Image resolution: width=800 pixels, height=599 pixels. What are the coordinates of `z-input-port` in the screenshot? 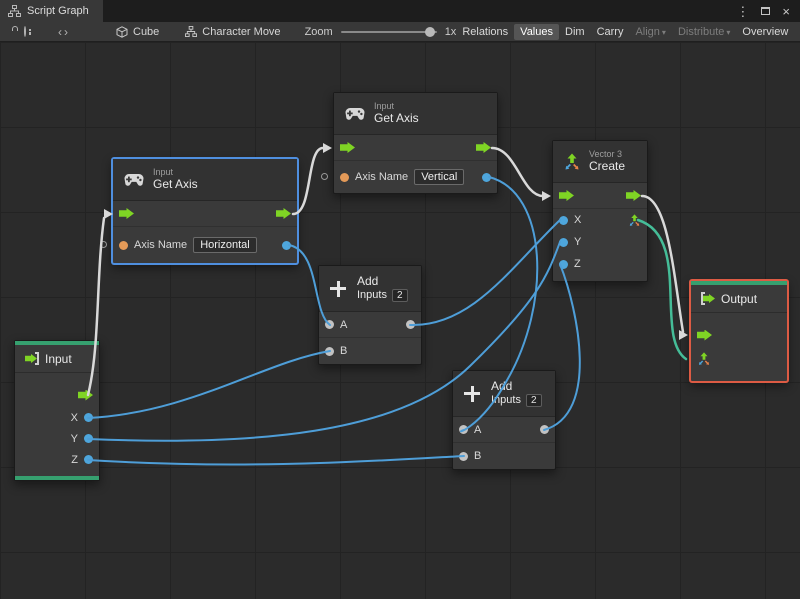 It's located at (563, 264).